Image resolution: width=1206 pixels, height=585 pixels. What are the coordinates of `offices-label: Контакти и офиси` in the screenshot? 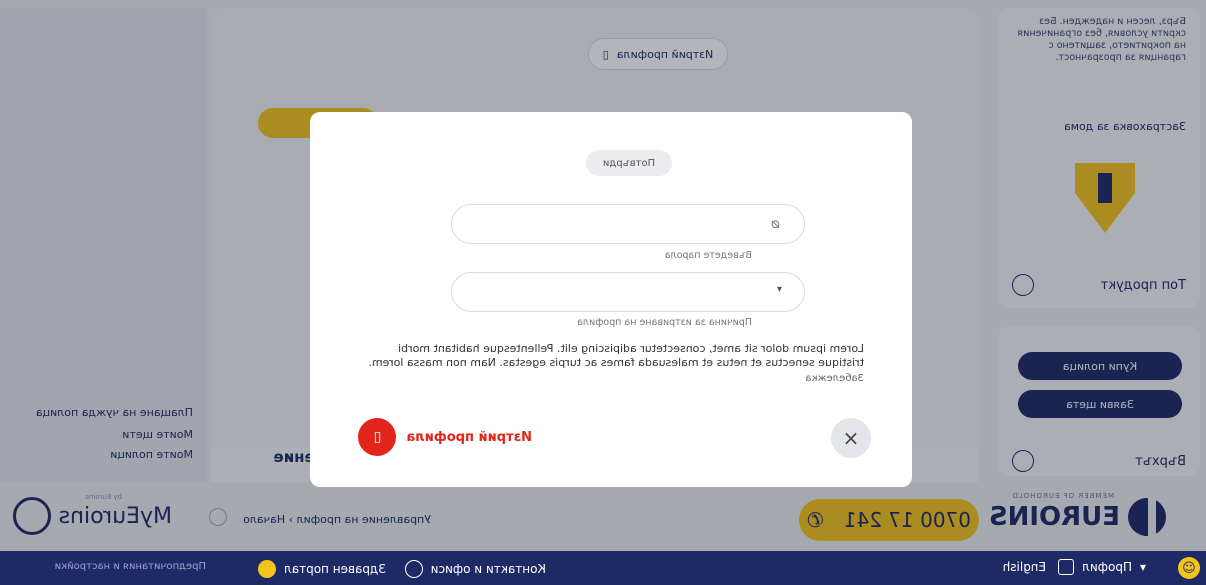 It's located at (488, 569).